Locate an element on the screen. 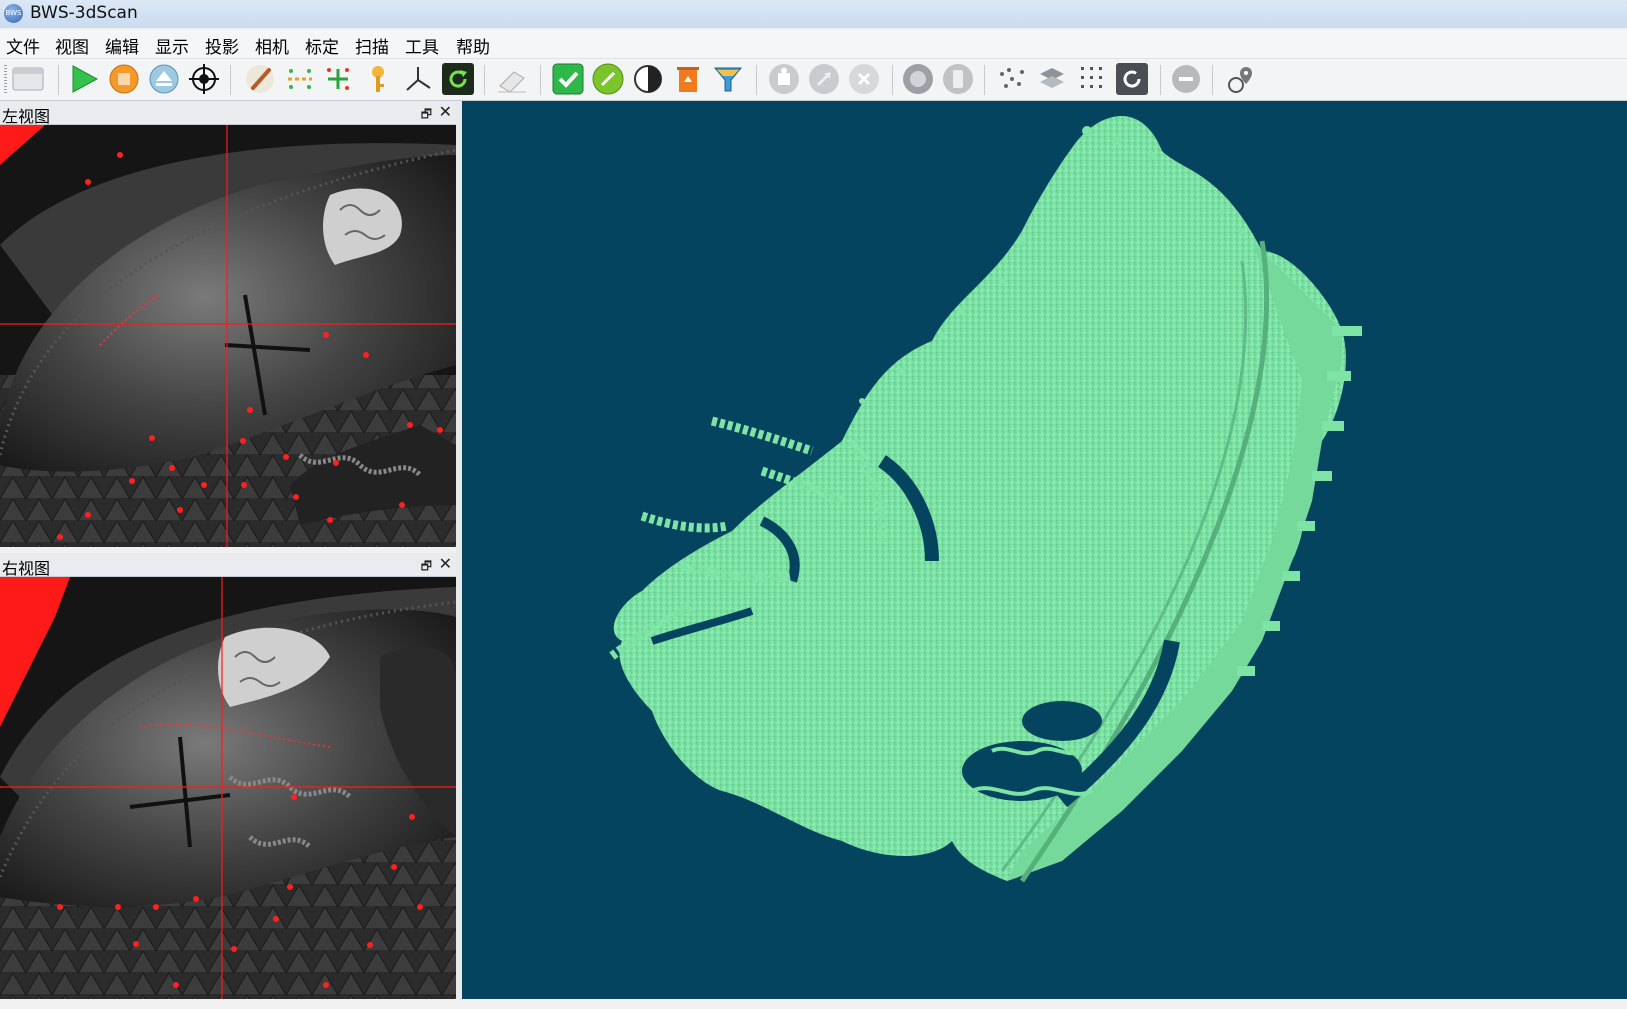  recycle-bin-icon is located at coordinates (688, 79).